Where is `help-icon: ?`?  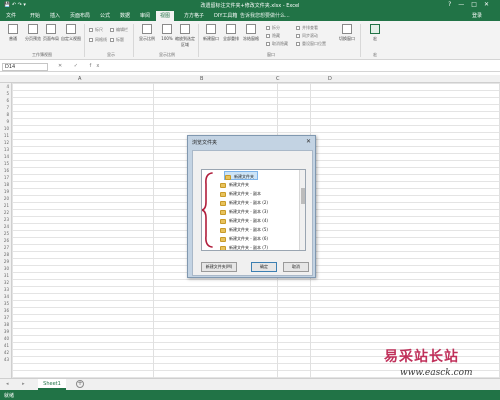 help-icon: ? is located at coordinates (453, 4).